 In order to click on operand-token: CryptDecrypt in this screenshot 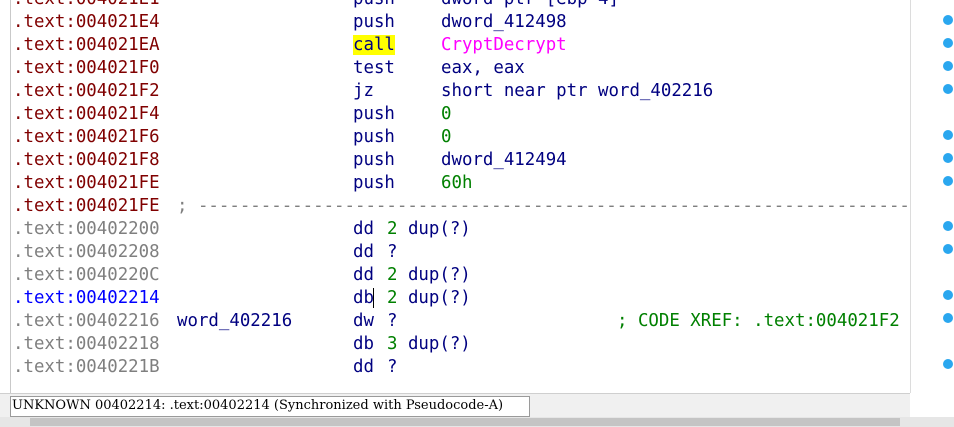, I will do `click(504, 45)`.